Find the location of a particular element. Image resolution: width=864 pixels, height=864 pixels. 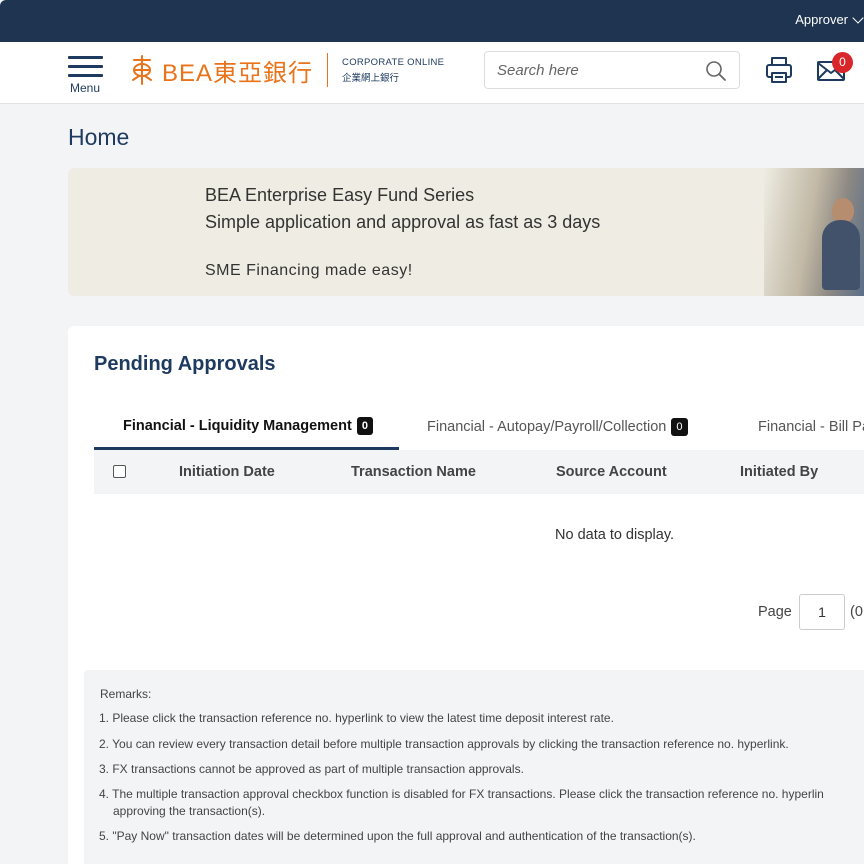

top-bar: Approver is located at coordinates (432, 21).